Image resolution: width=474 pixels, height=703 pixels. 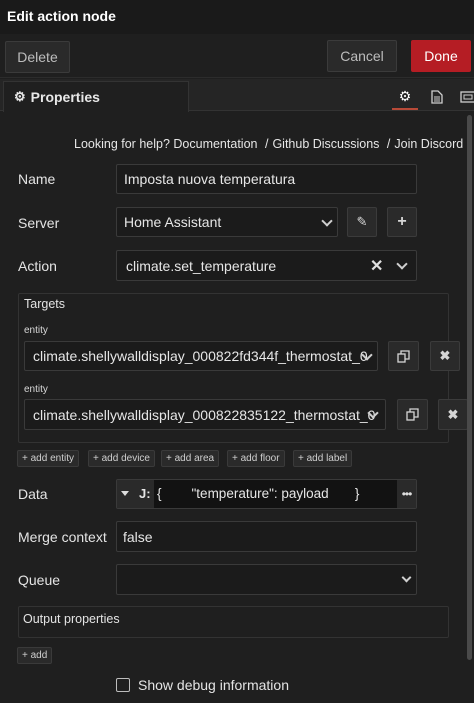 What do you see at coordinates (122, 144) in the screenshot?
I see `help-prefix: Looking for help?` at bounding box center [122, 144].